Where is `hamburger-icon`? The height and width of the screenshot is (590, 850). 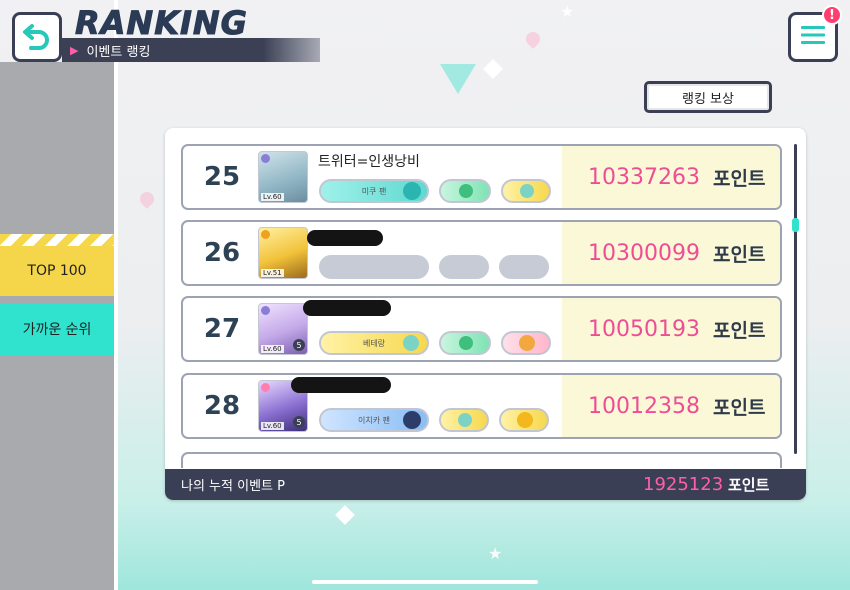
hamburger-icon is located at coordinates (813, 37).